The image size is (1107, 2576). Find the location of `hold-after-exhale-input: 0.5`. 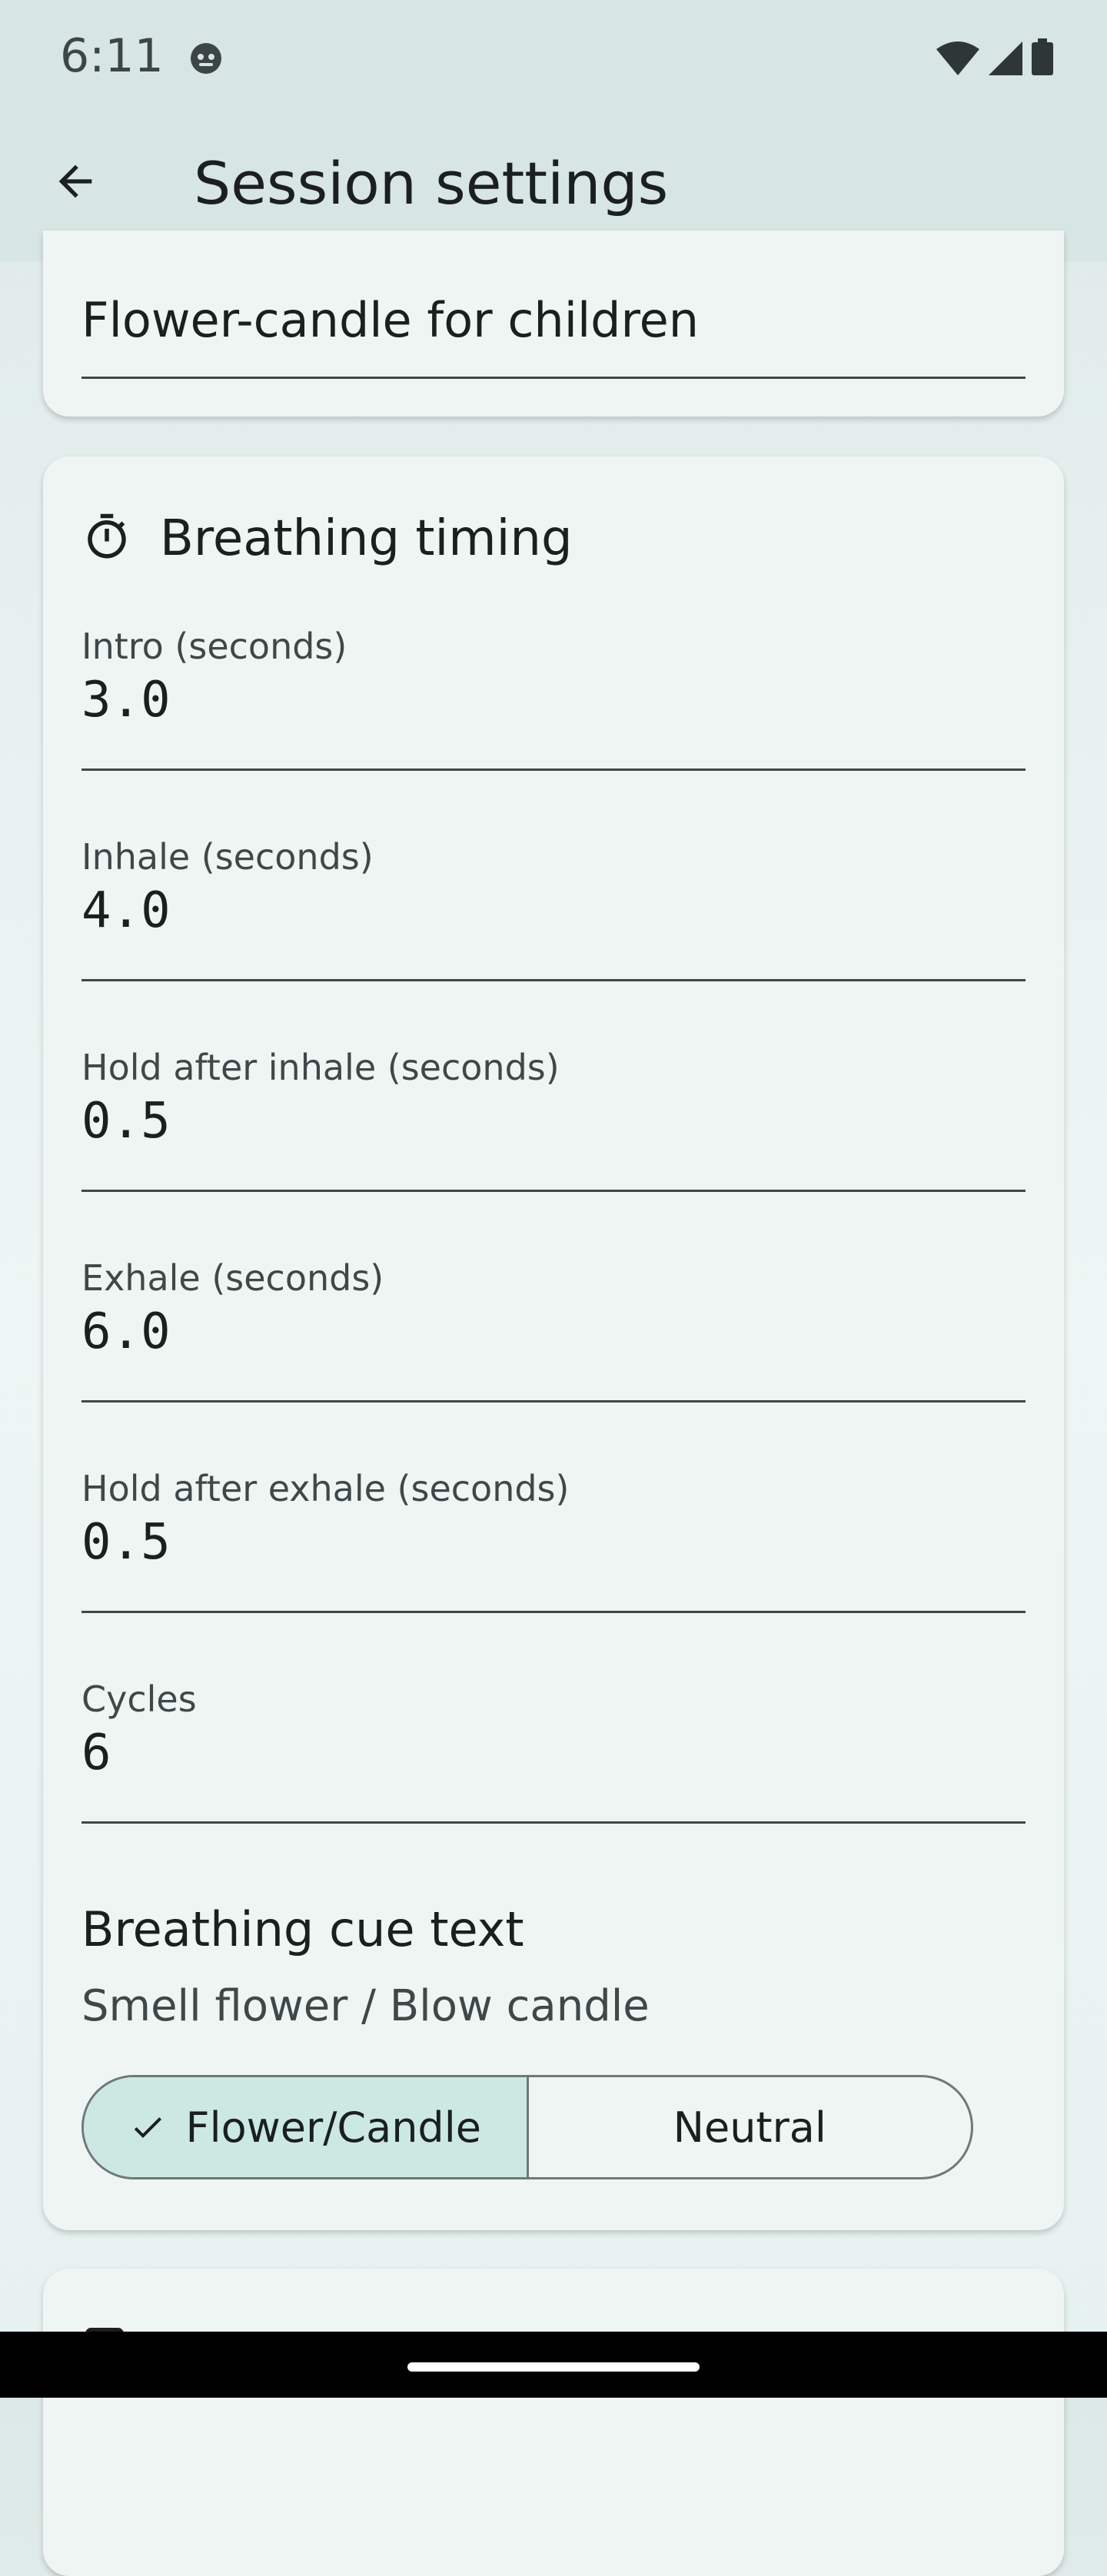

hold-after-exhale-input: 0.5 is located at coordinates (126, 1542).